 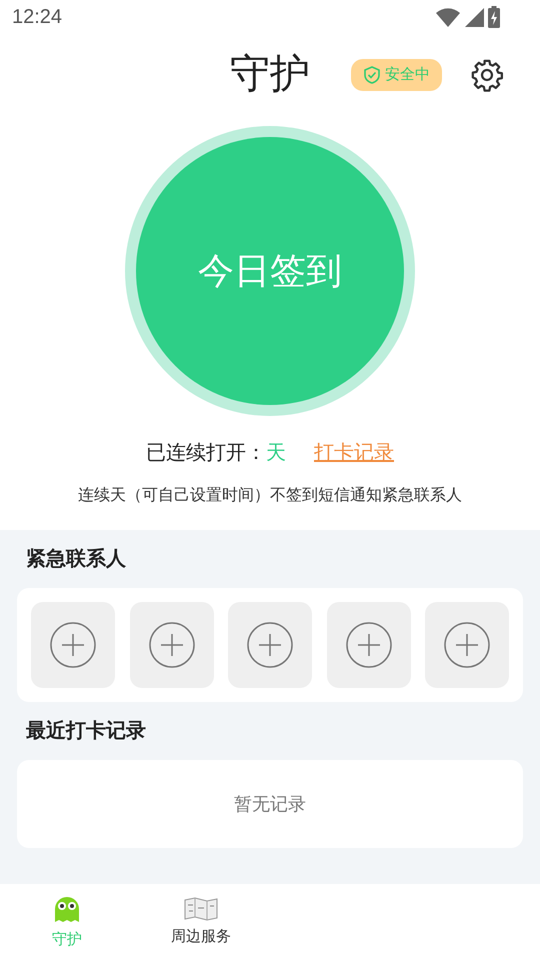 What do you see at coordinates (270, 271) in the screenshot?
I see `checkin-button: 今日签到` at bounding box center [270, 271].